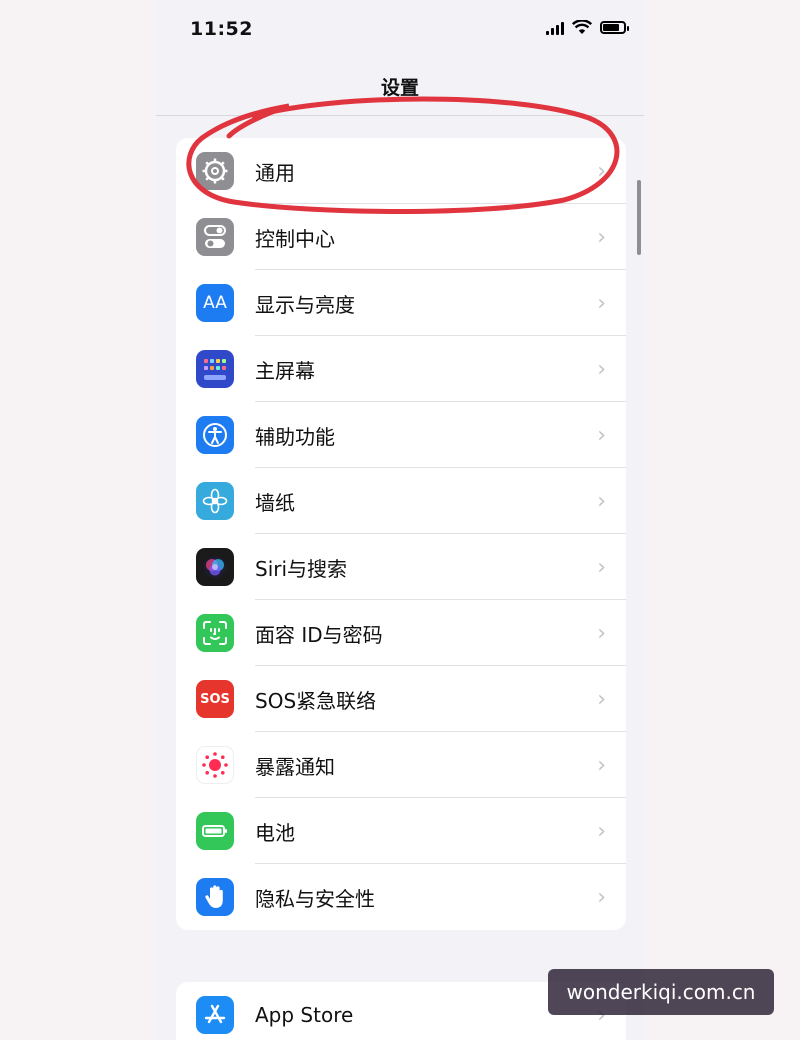 This screenshot has width=800, height=1040. What do you see at coordinates (295, 436) in the screenshot?
I see `settings-item-label: 辅助功能` at bounding box center [295, 436].